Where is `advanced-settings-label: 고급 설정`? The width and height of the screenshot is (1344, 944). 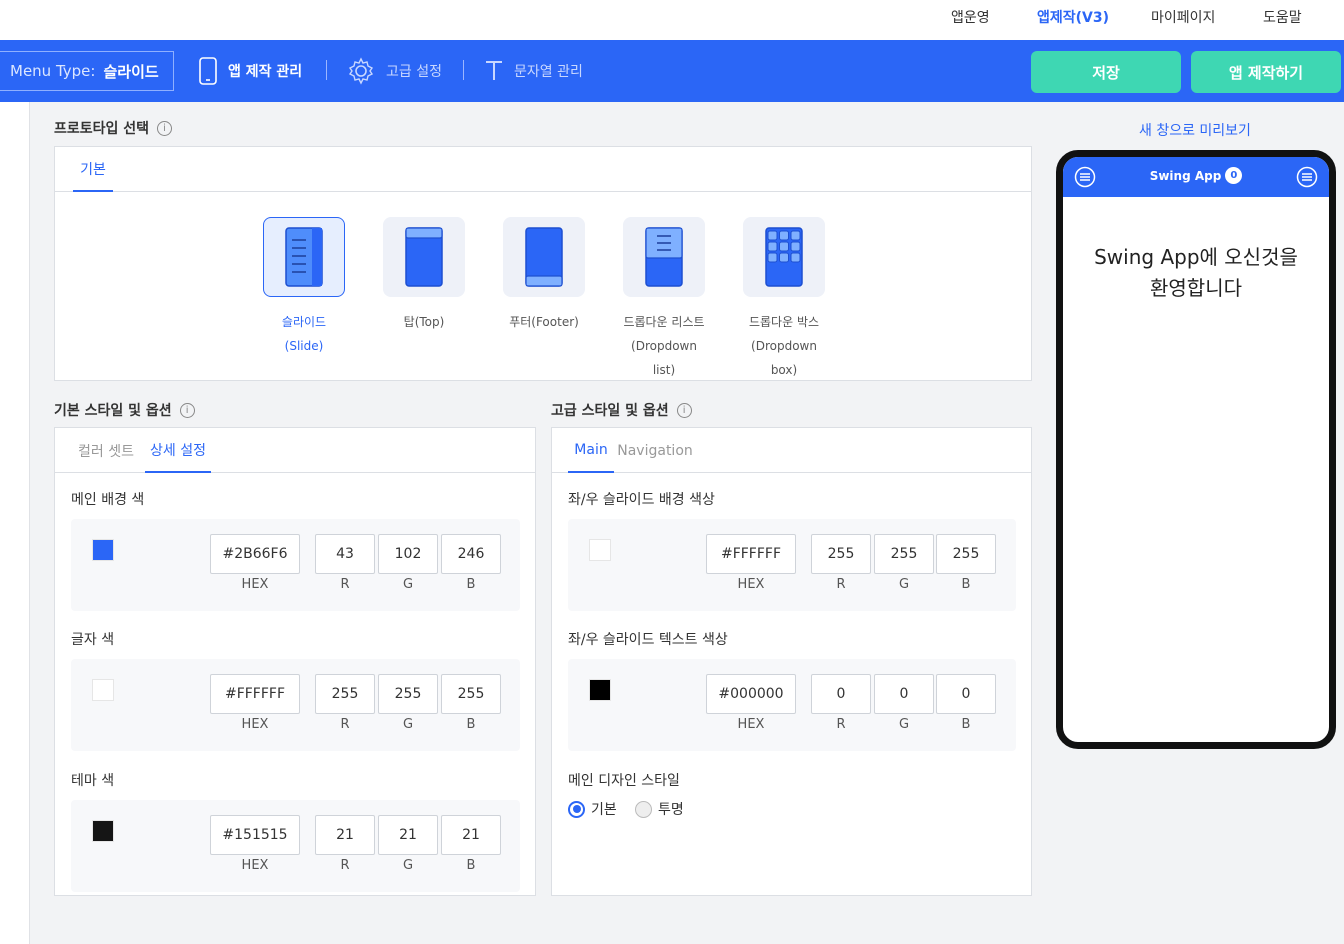
advanced-settings-label: 고급 설정 is located at coordinates (414, 72).